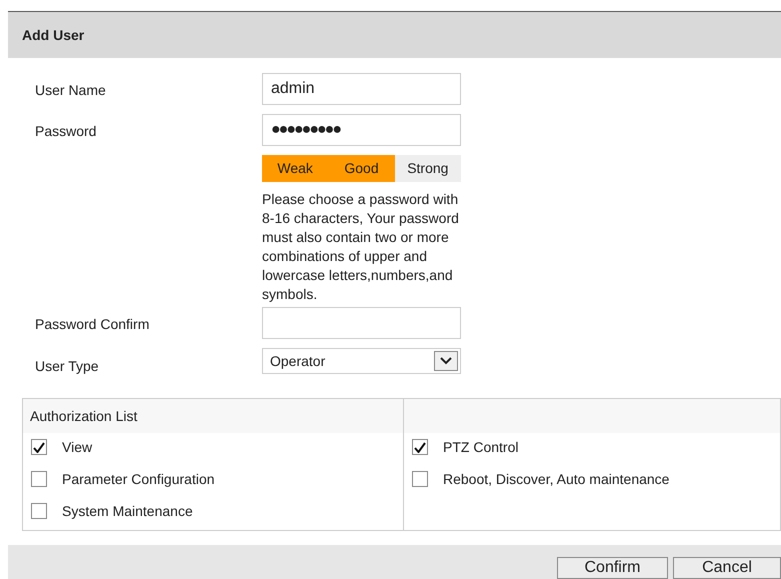 Image resolution: width=781 pixels, height=579 pixels. What do you see at coordinates (596, 479) in the screenshot?
I see `checkbox-option: Reboot, Discover, Auto maintenance` at bounding box center [596, 479].